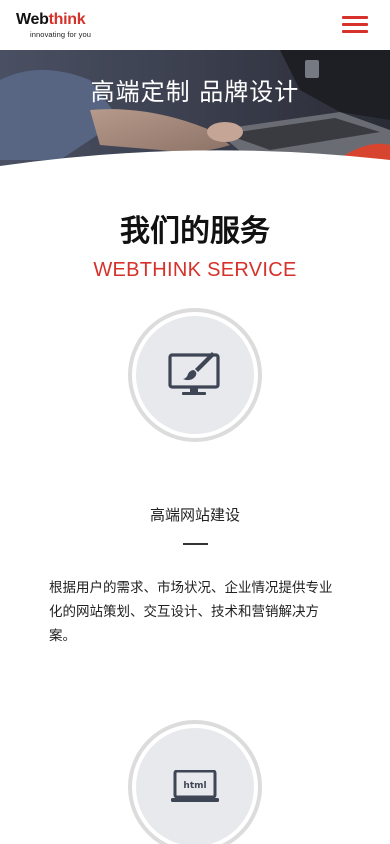 This screenshot has height=844, width=390. I want to click on monitor-brush-icon, so click(194, 373).